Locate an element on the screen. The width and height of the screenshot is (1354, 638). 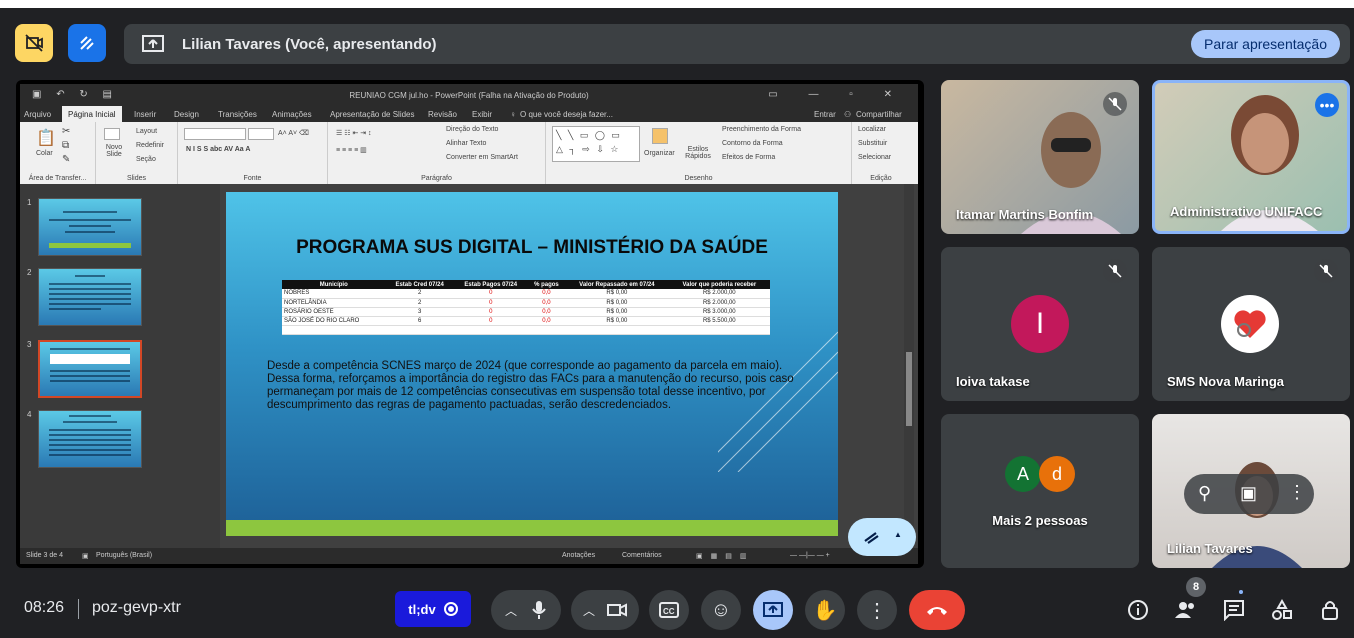
paste-icon: 📋 is located at coordinates (46, 138).